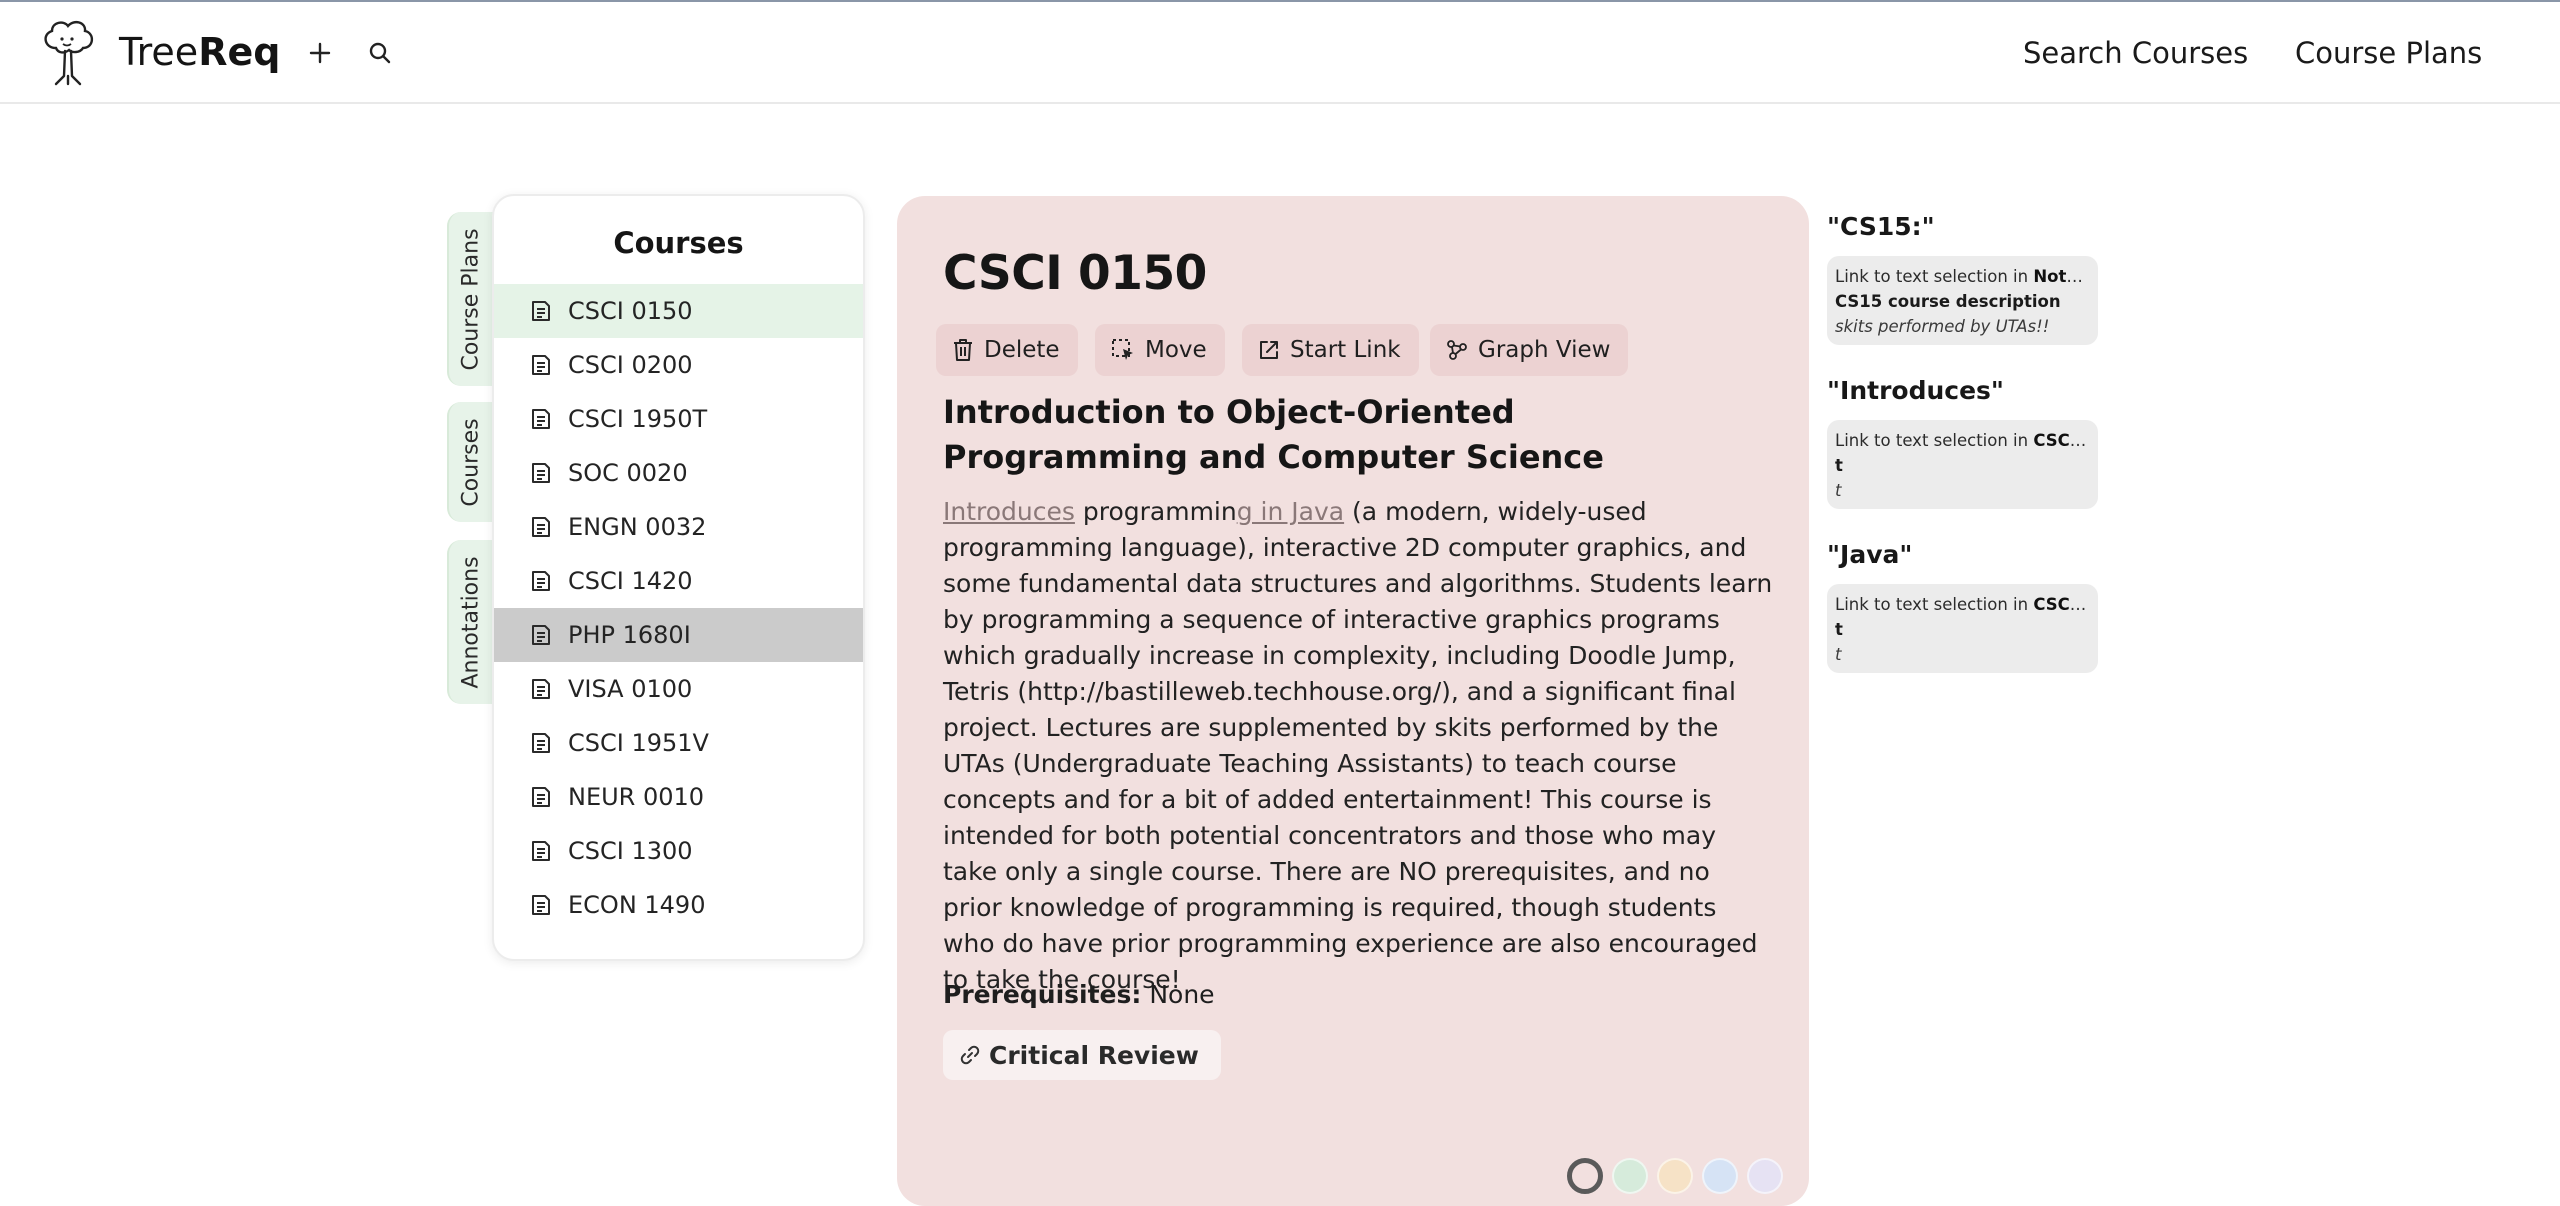 The width and height of the screenshot is (2560, 1206). Describe the element at coordinates (1009, 511) in the screenshot. I see `desc-link-introduces: Introduces` at that location.